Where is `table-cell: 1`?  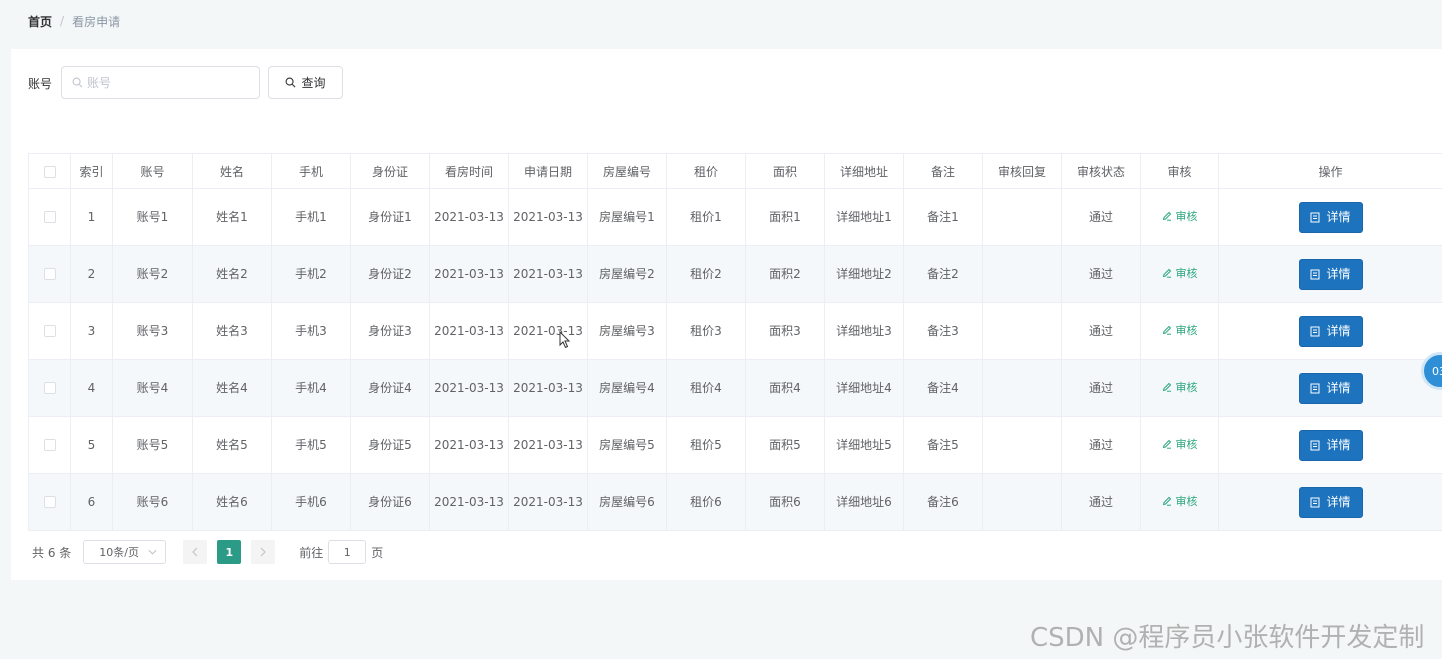 table-cell: 1 is located at coordinates (91, 217).